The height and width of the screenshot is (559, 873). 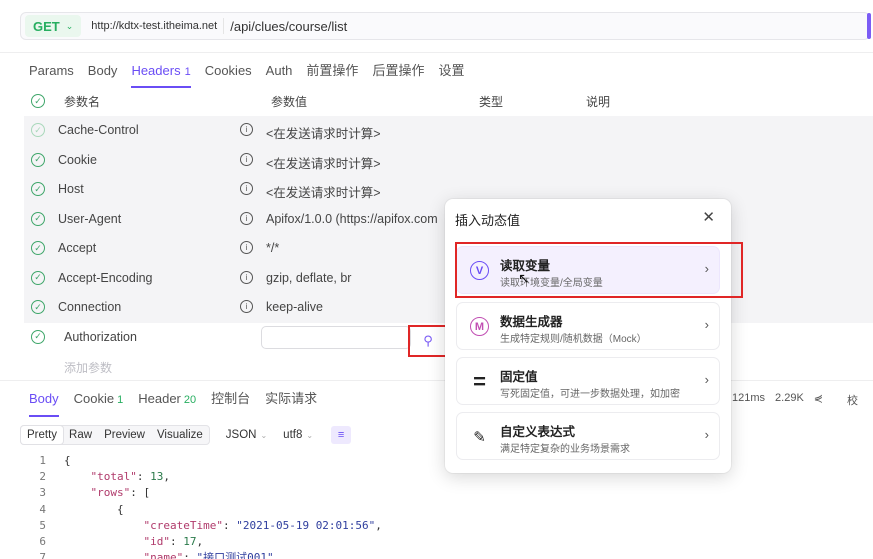 What do you see at coordinates (246, 435) in the screenshot?
I see `format-select: JSON ⌄` at bounding box center [246, 435].